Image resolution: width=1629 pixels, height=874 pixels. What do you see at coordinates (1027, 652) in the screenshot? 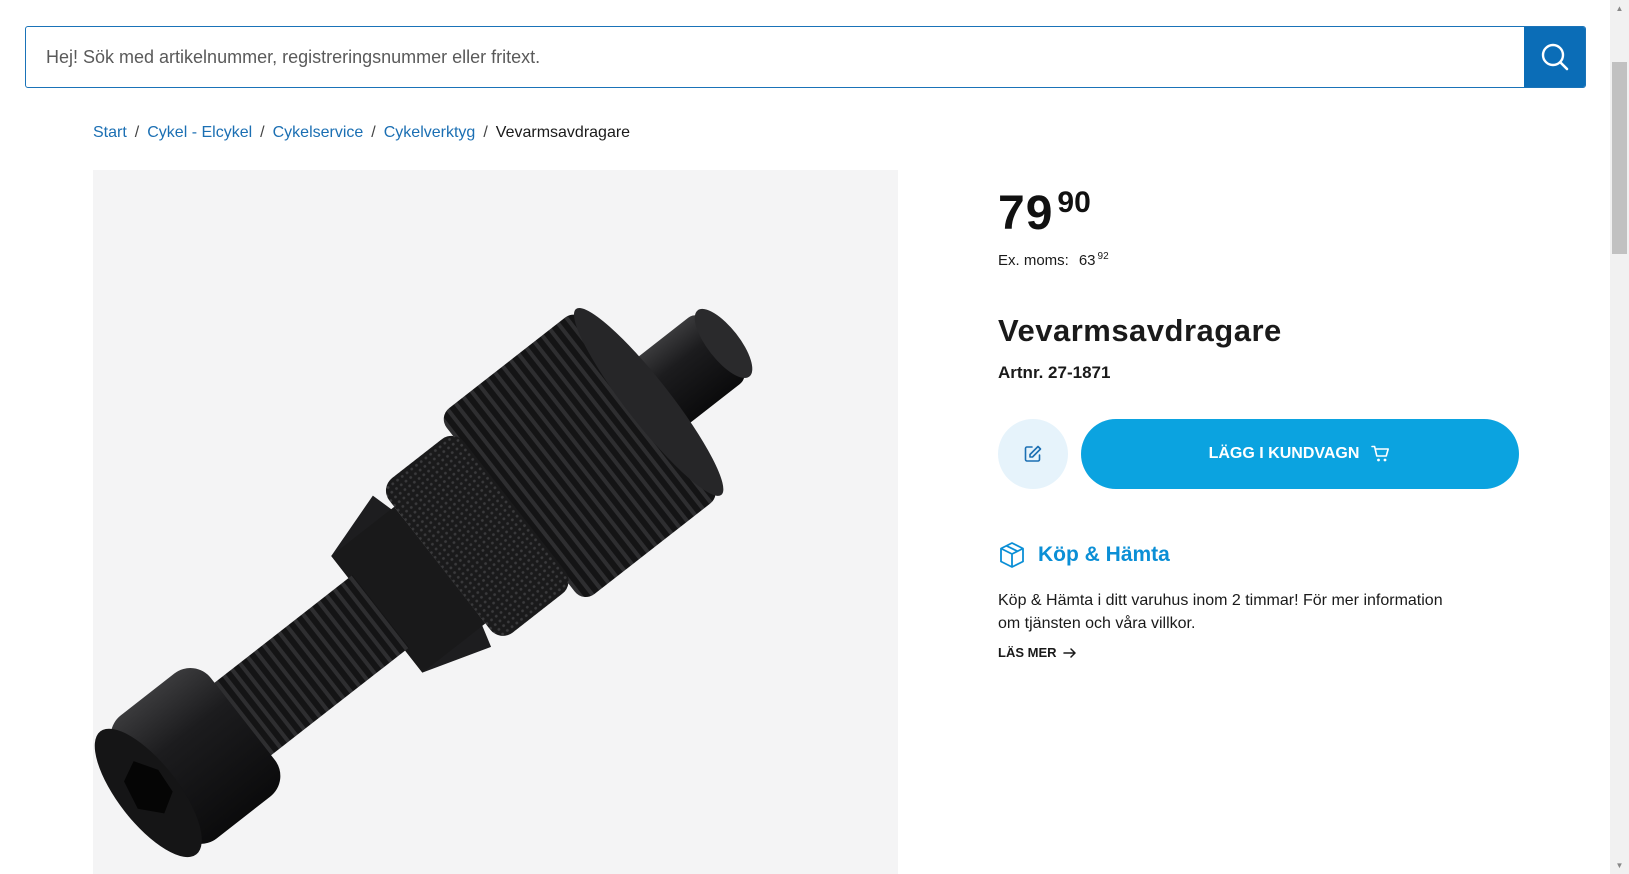
I see `read-more-label: LÄS MER` at bounding box center [1027, 652].